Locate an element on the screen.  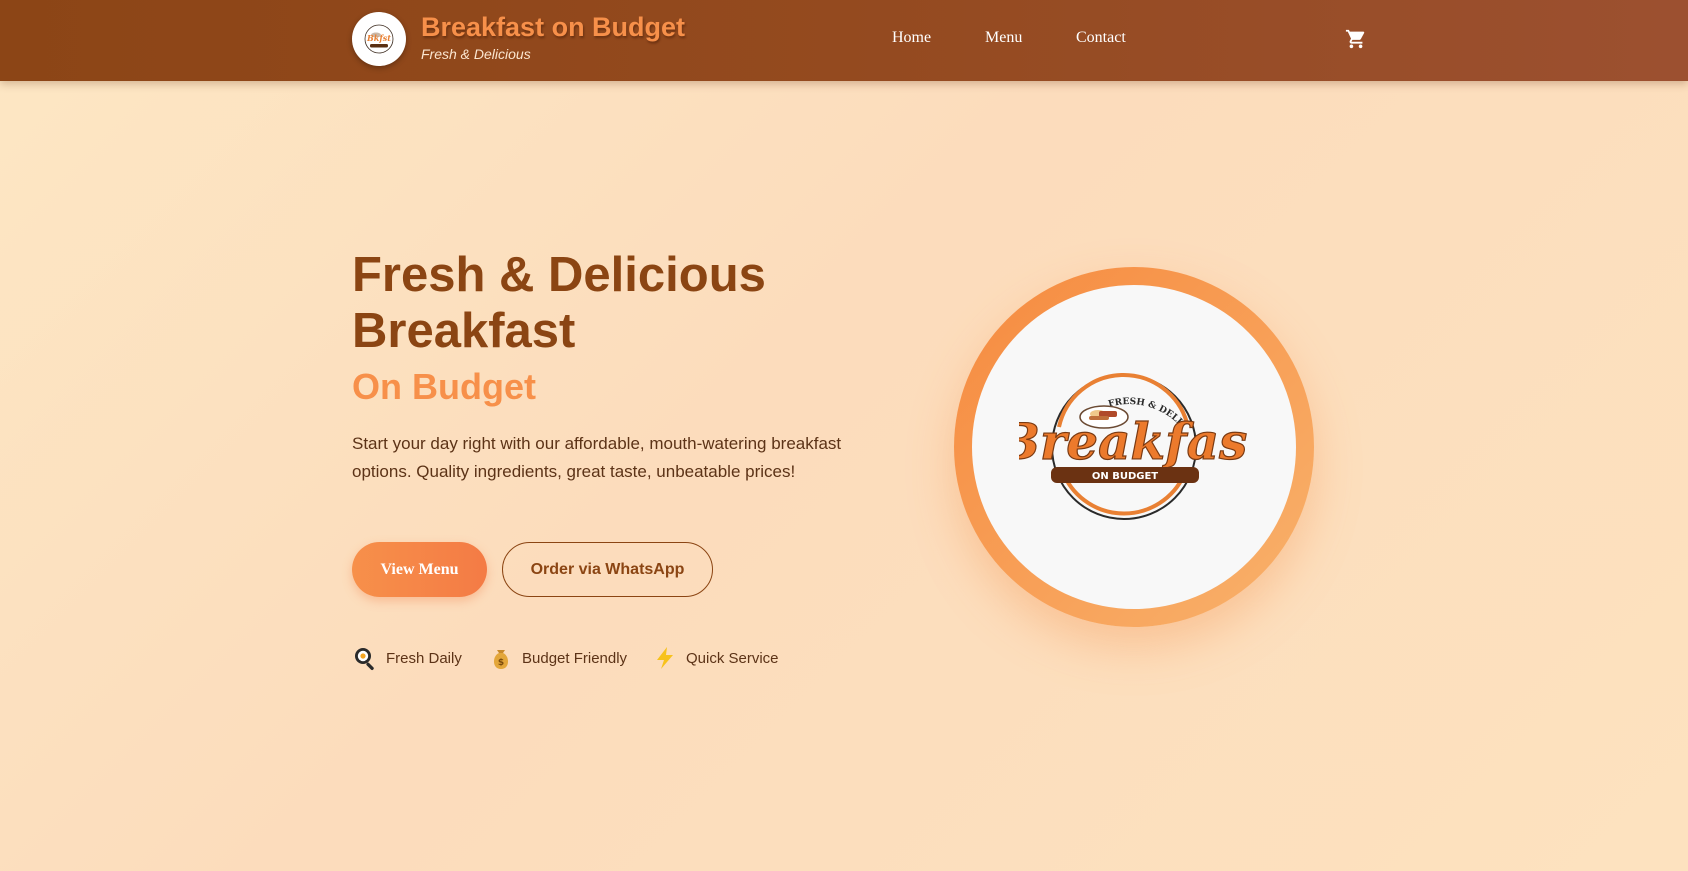
feature-quick-service: Quick Service is located at coordinates (715, 658).